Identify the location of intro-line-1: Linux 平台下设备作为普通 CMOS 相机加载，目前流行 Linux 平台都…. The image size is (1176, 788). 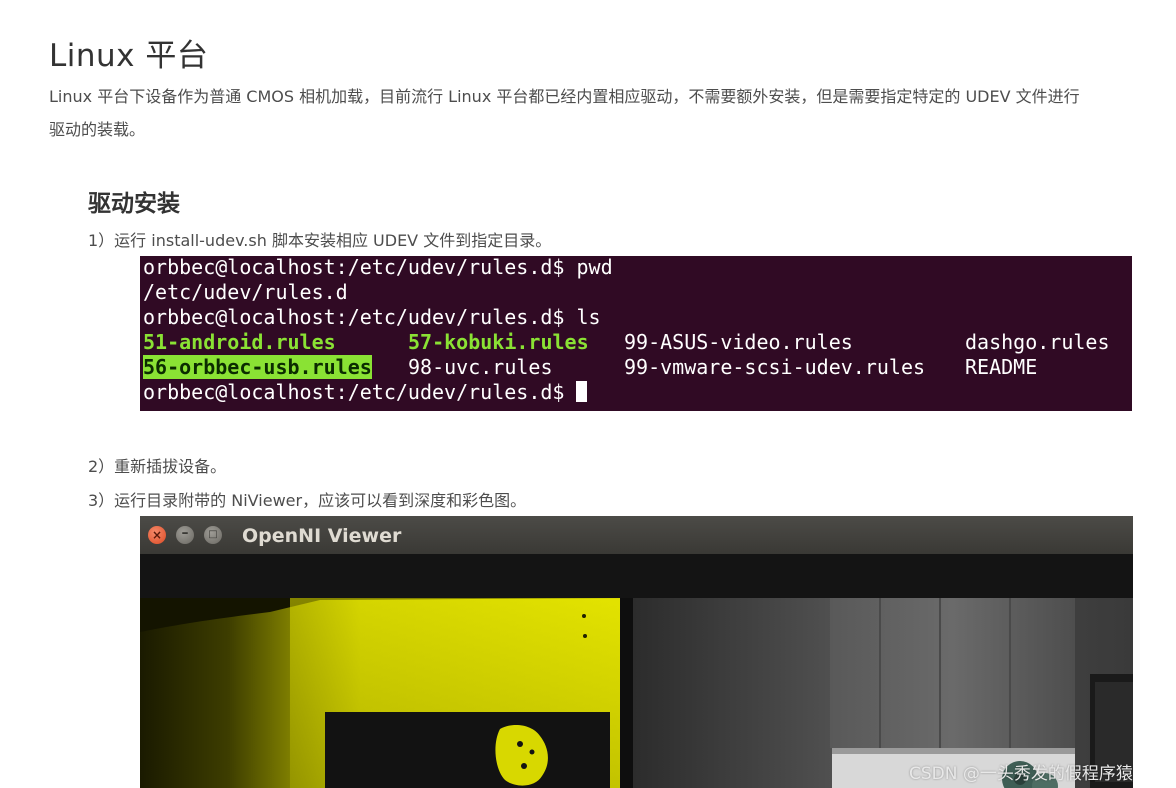
(564, 96).